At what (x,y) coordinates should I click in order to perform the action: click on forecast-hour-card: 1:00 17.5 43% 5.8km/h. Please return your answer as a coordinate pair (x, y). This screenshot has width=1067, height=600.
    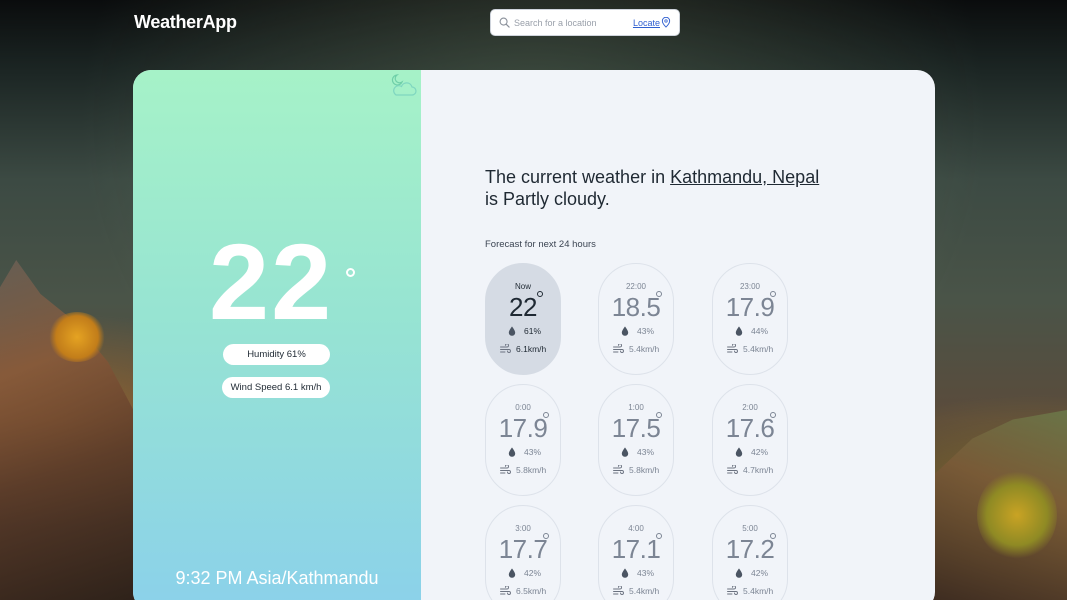
    Looking at the image, I should click on (636, 440).